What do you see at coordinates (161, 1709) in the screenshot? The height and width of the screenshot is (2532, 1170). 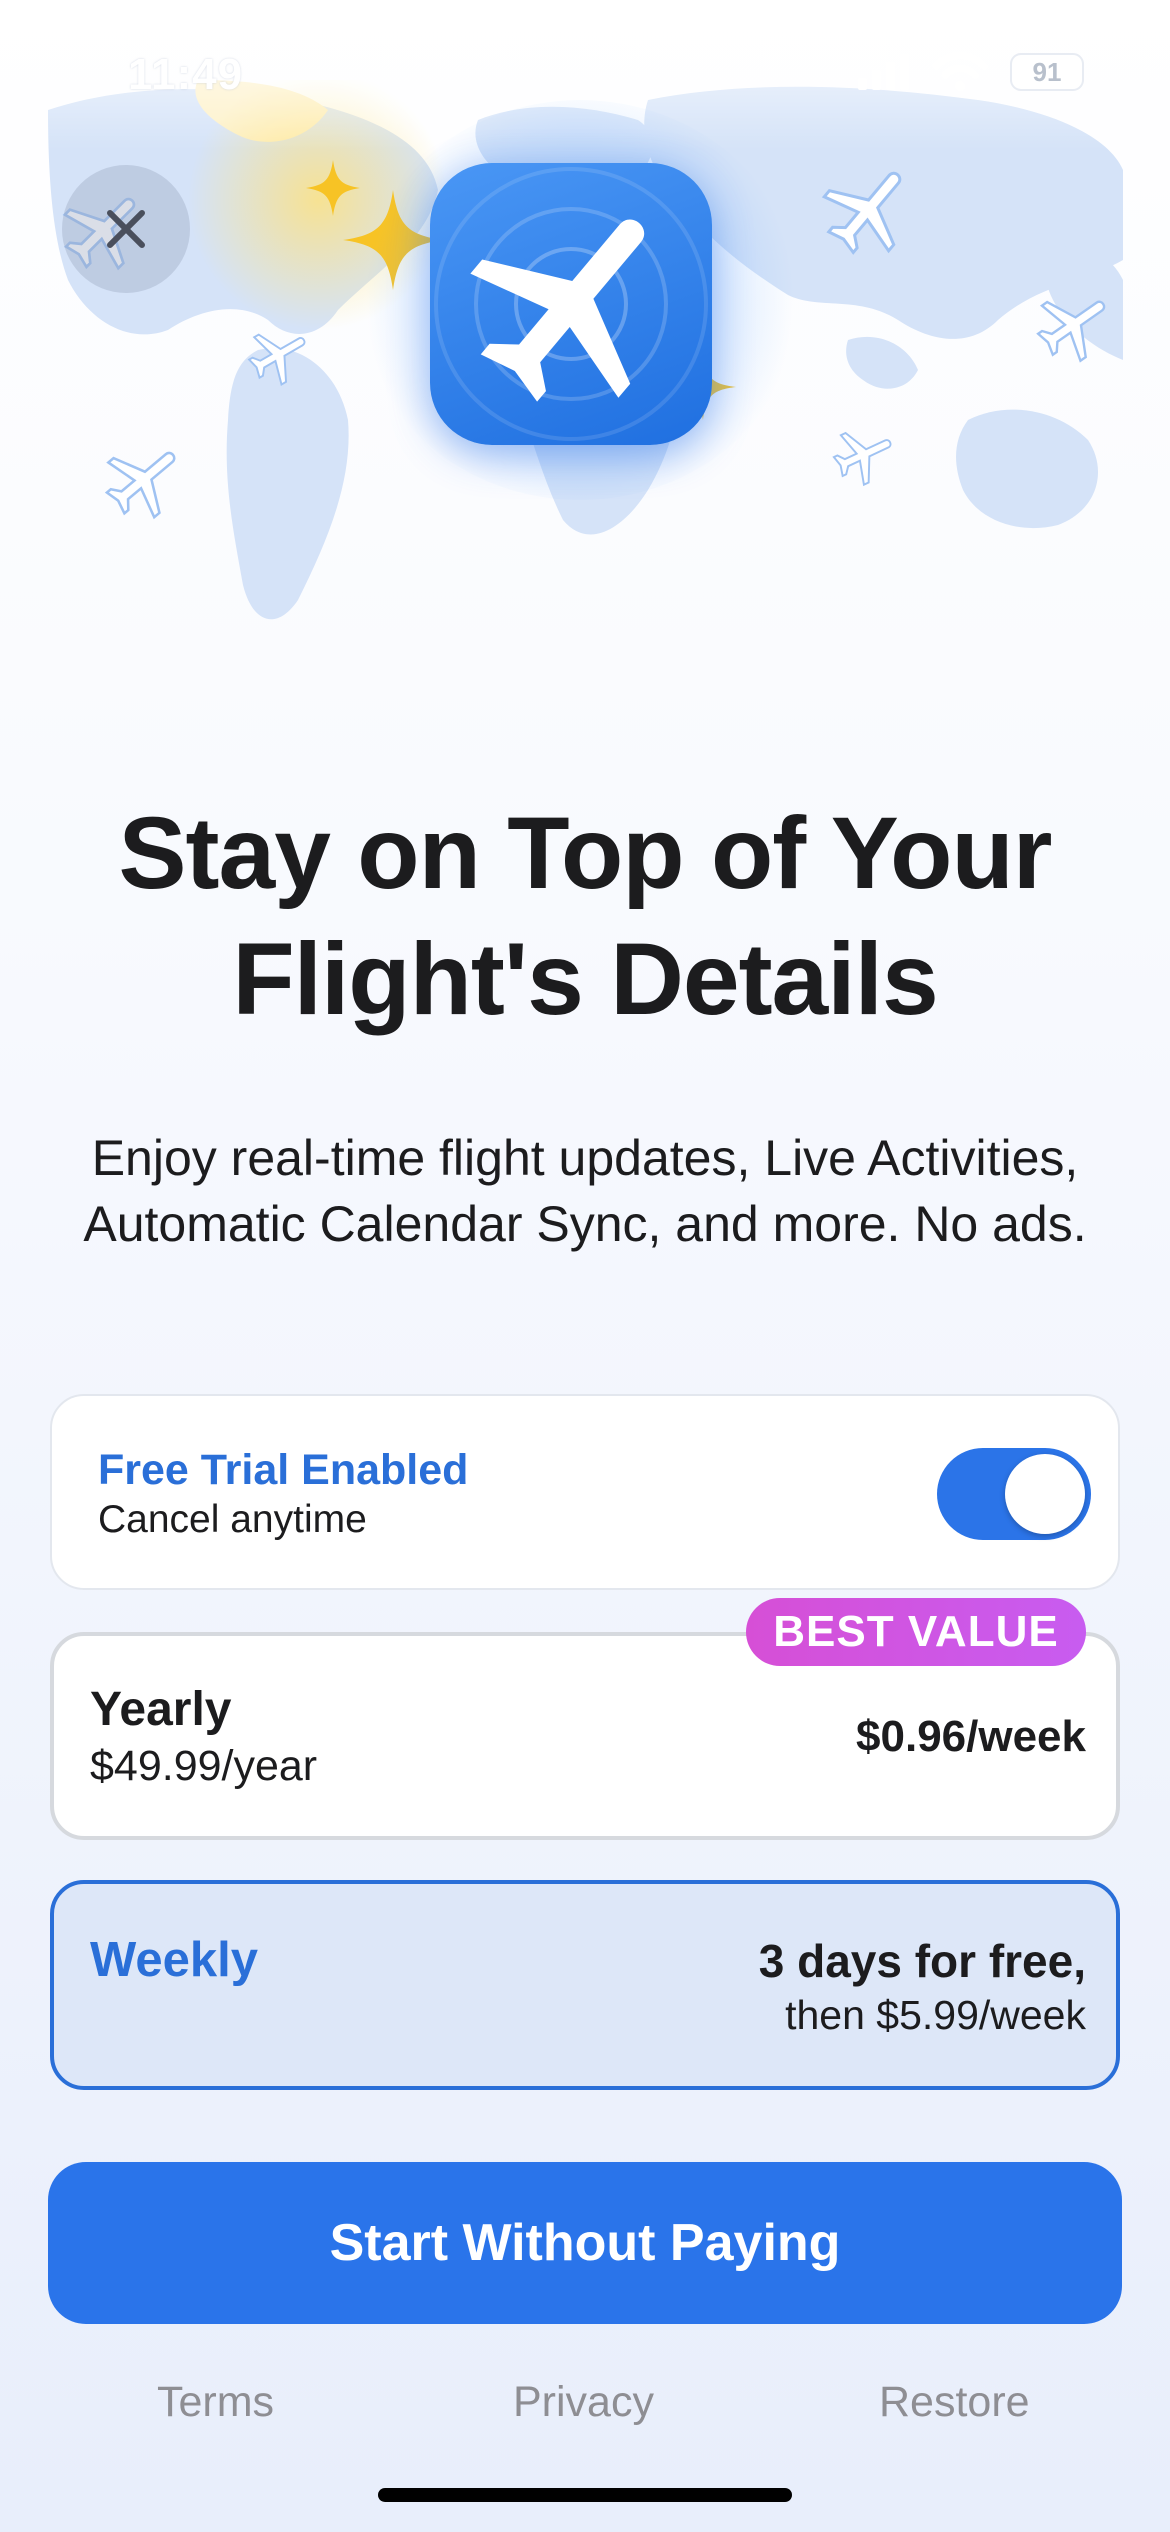 I see `plan-name: Yearly` at bounding box center [161, 1709].